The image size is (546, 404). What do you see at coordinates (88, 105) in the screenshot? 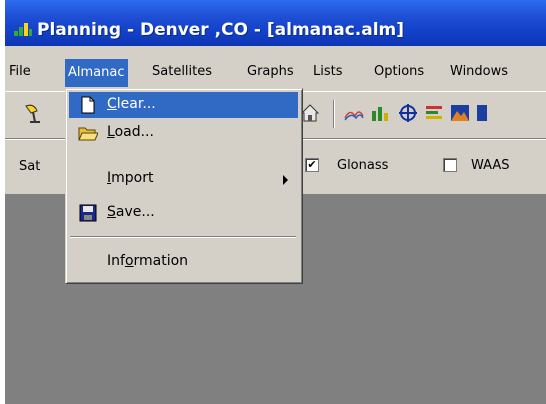
I see `new-document-icon` at bounding box center [88, 105].